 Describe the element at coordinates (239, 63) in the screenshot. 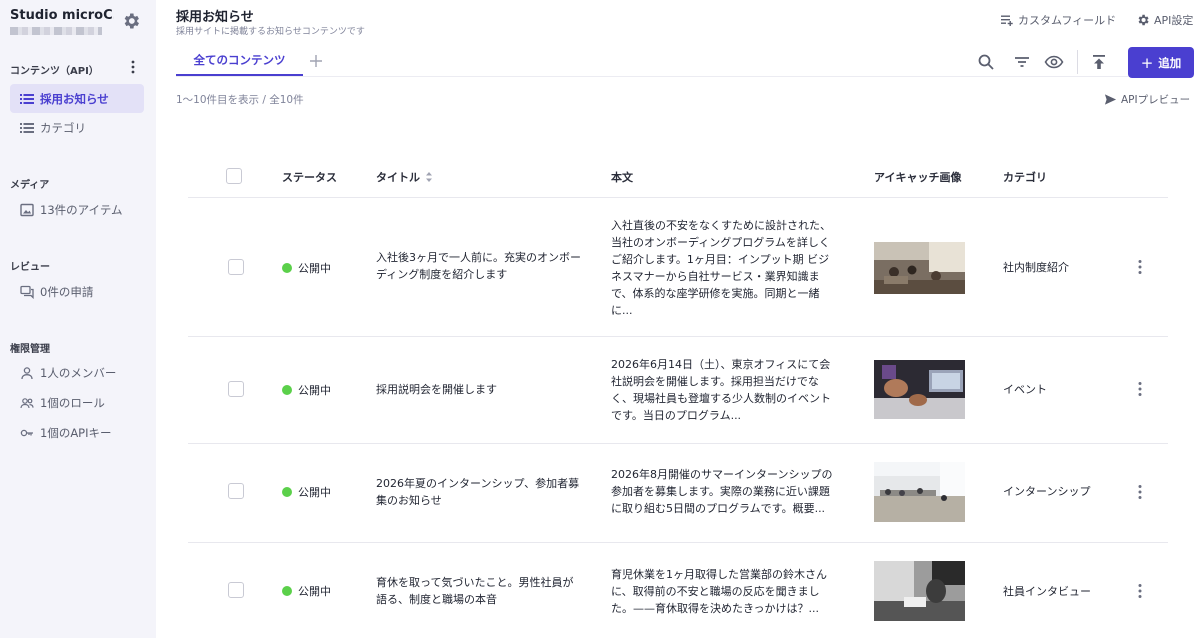

I see `tab-all-contents: 全てのコンテンツ` at that location.